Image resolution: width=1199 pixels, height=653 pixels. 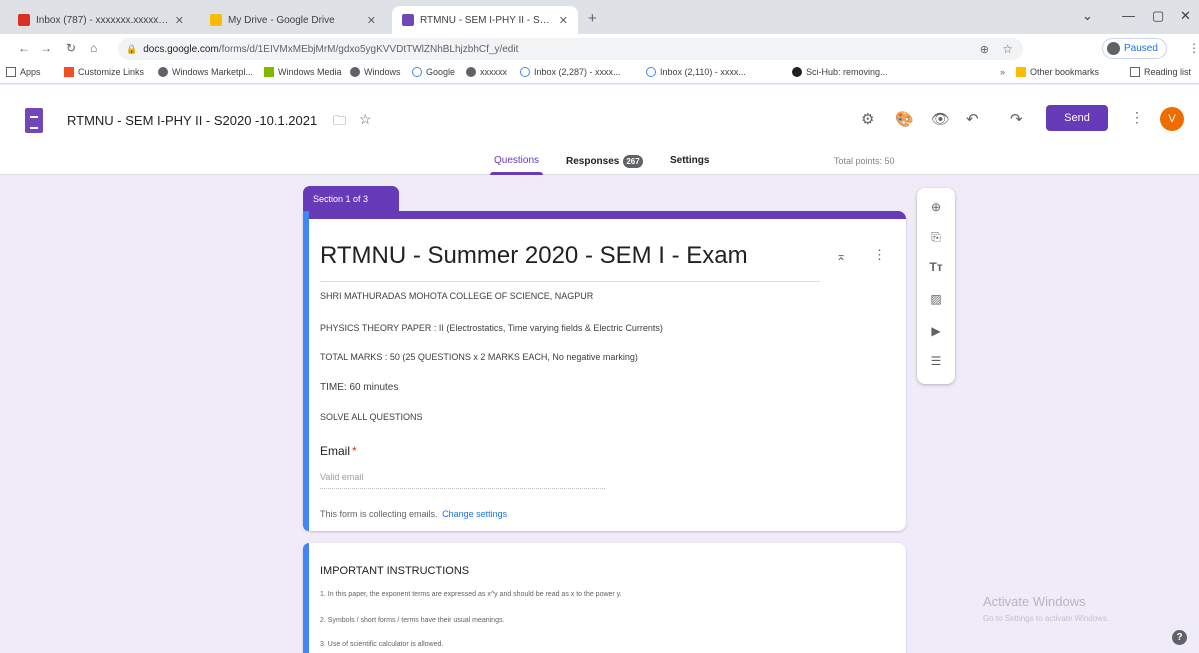 What do you see at coordinates (131, 49) in the screenshot?
I see `lock-icon: 🔒` at bounding box center [131, 49].